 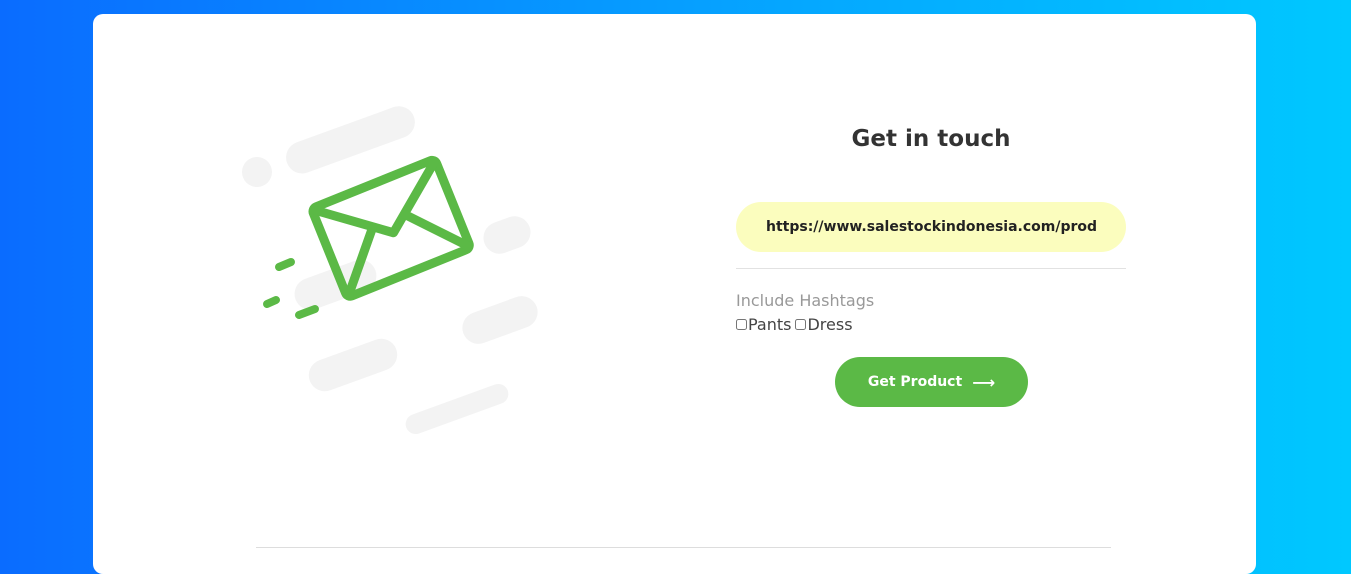 What do you see at coordinates (915, 382) in the screenshot?
I see `get-product-label: Get Product` at bounding box center [915, 382].